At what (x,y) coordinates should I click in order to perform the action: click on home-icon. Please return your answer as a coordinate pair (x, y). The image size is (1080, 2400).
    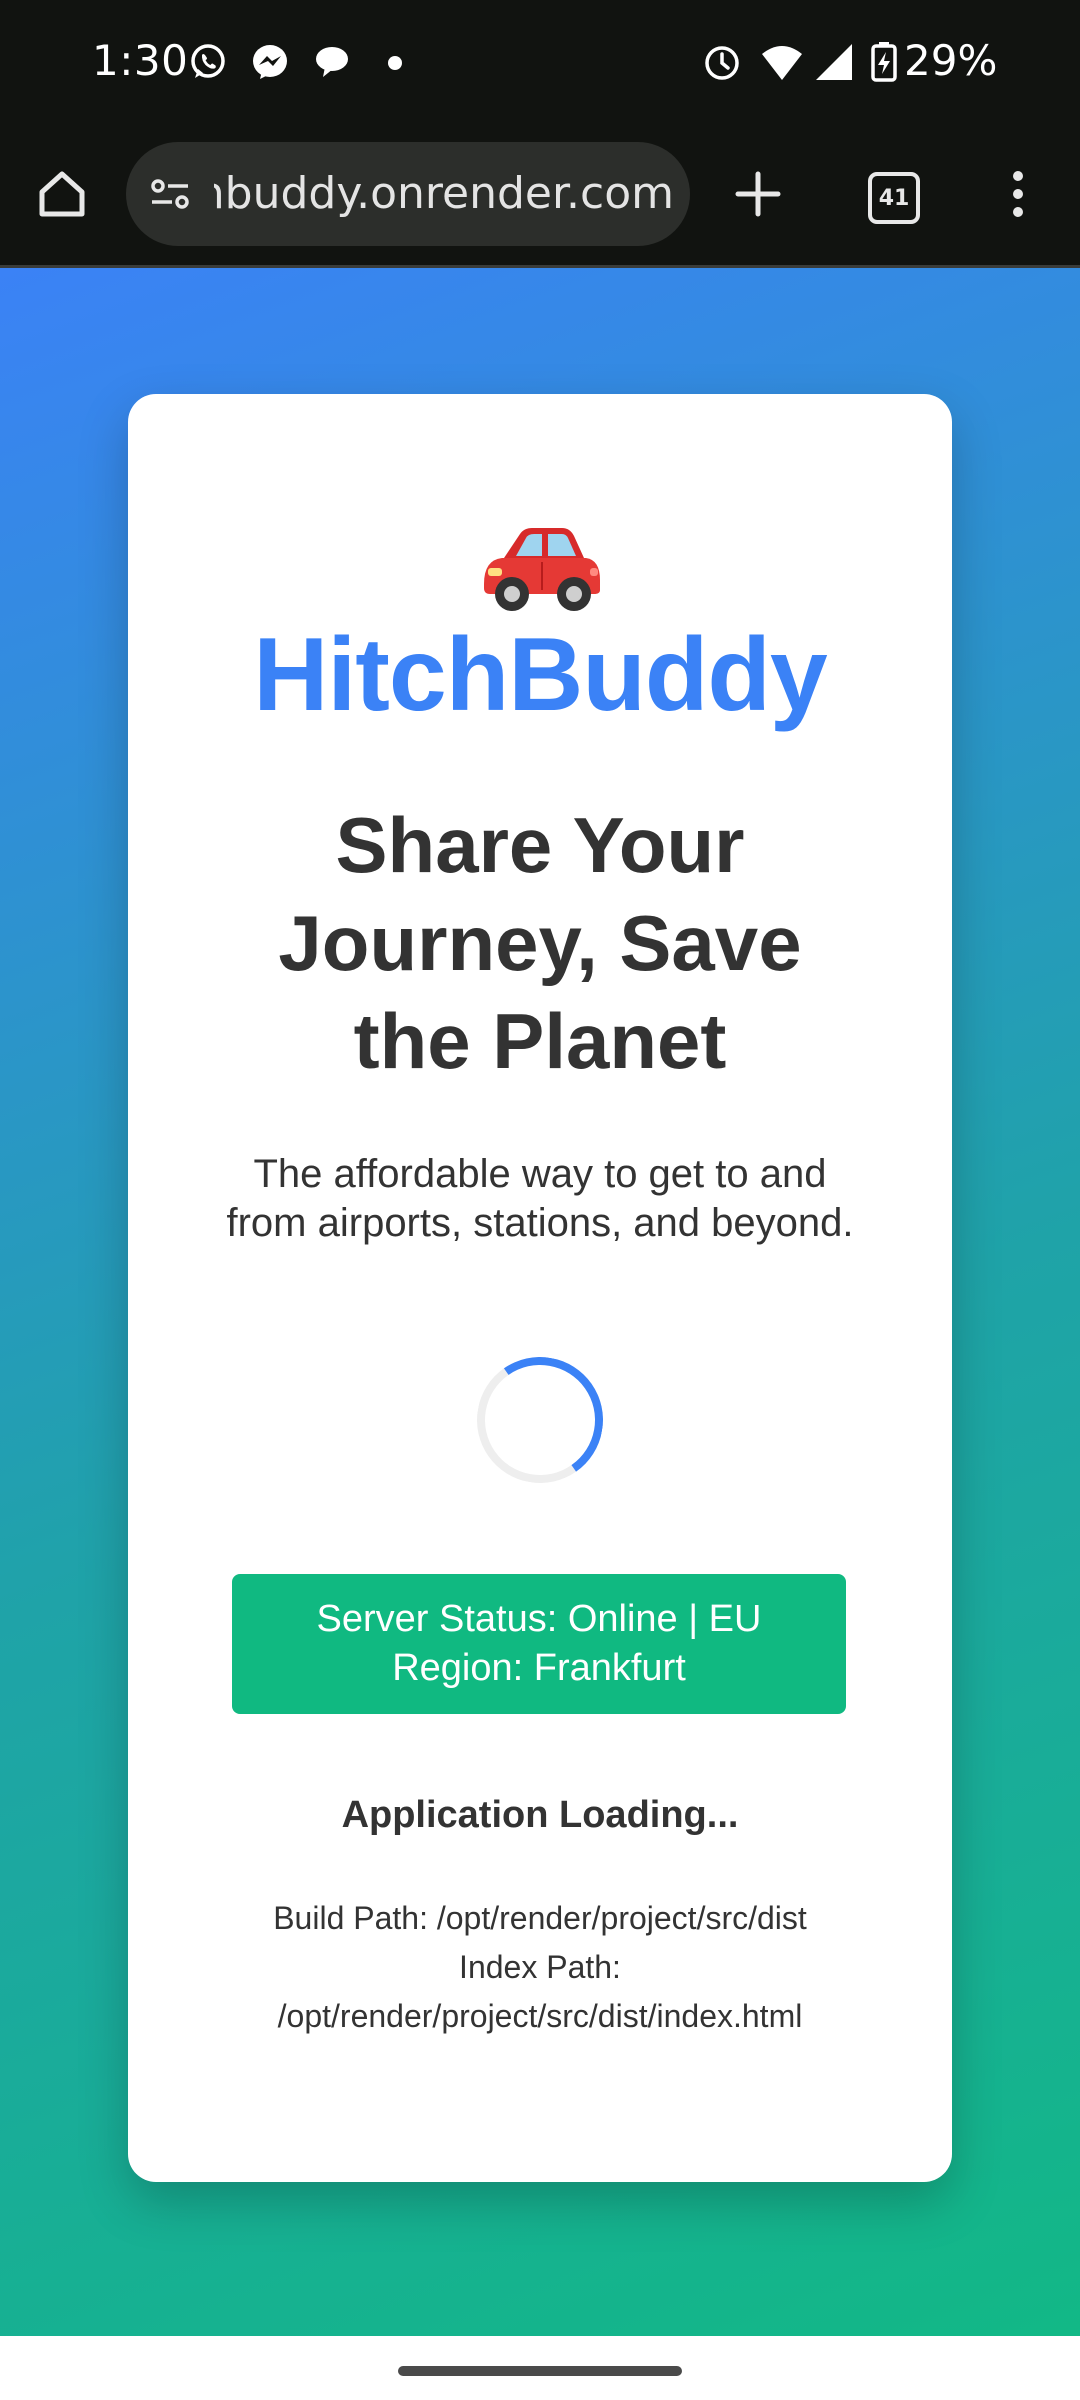
    Looking at the image, I should click on (62, 194).